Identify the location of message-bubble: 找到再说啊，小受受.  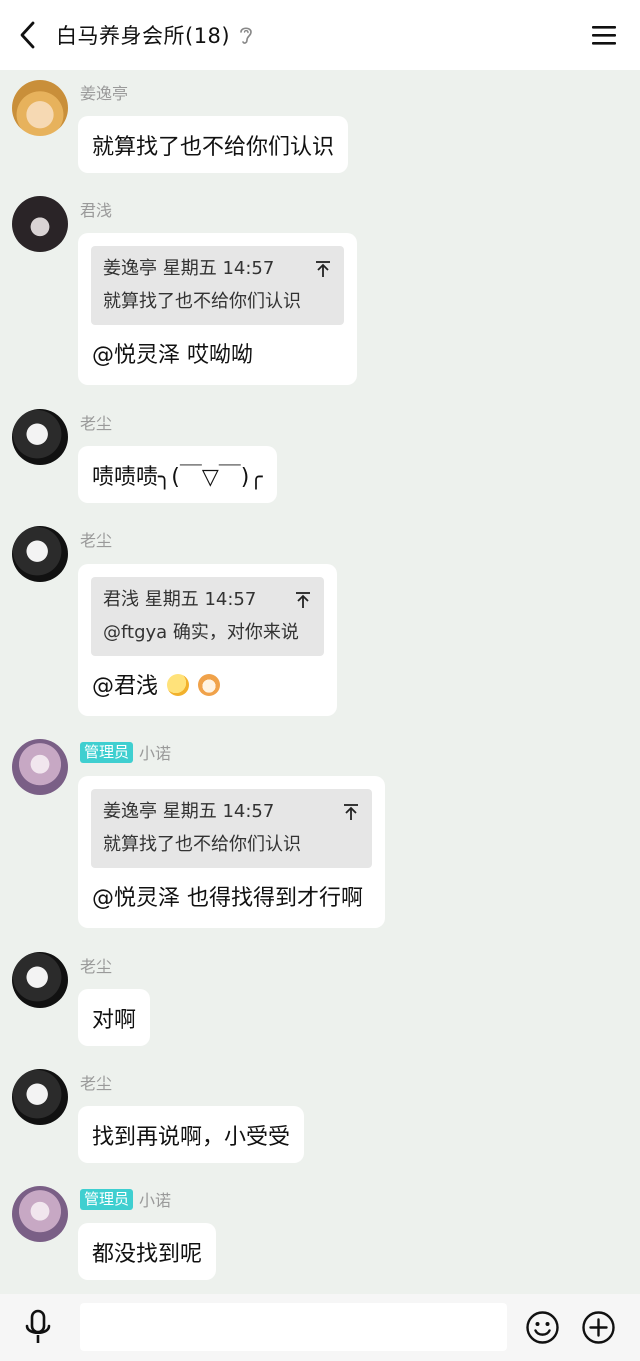
(191, 1134).